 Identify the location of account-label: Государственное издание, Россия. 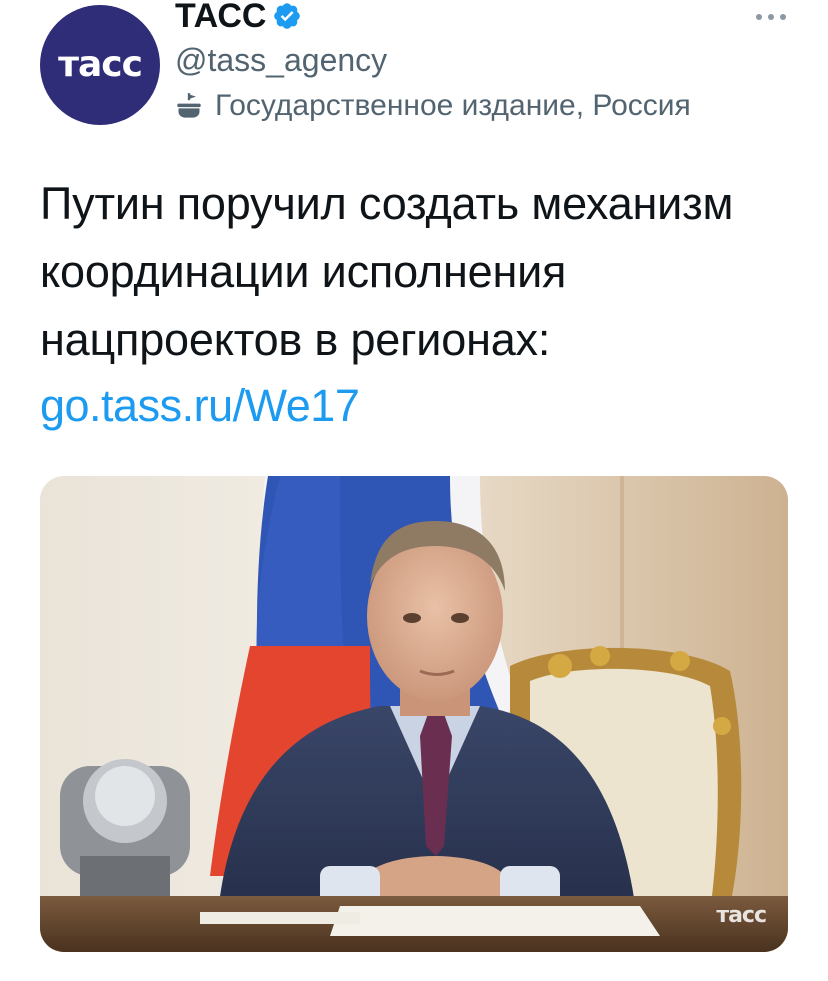
(433, 106).